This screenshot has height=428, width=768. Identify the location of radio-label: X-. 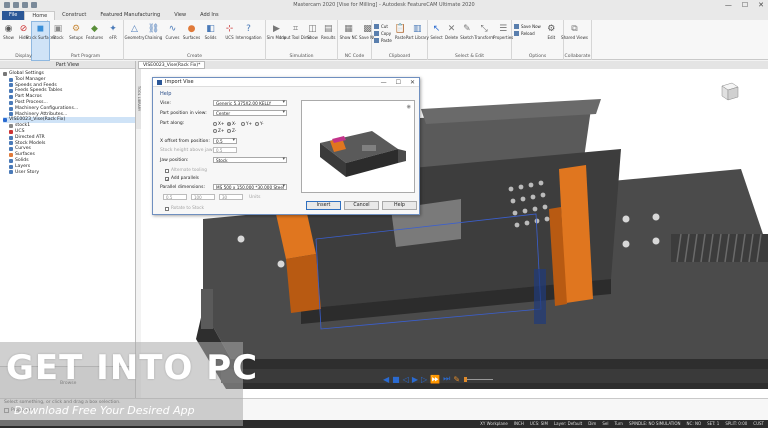
(234, 123).